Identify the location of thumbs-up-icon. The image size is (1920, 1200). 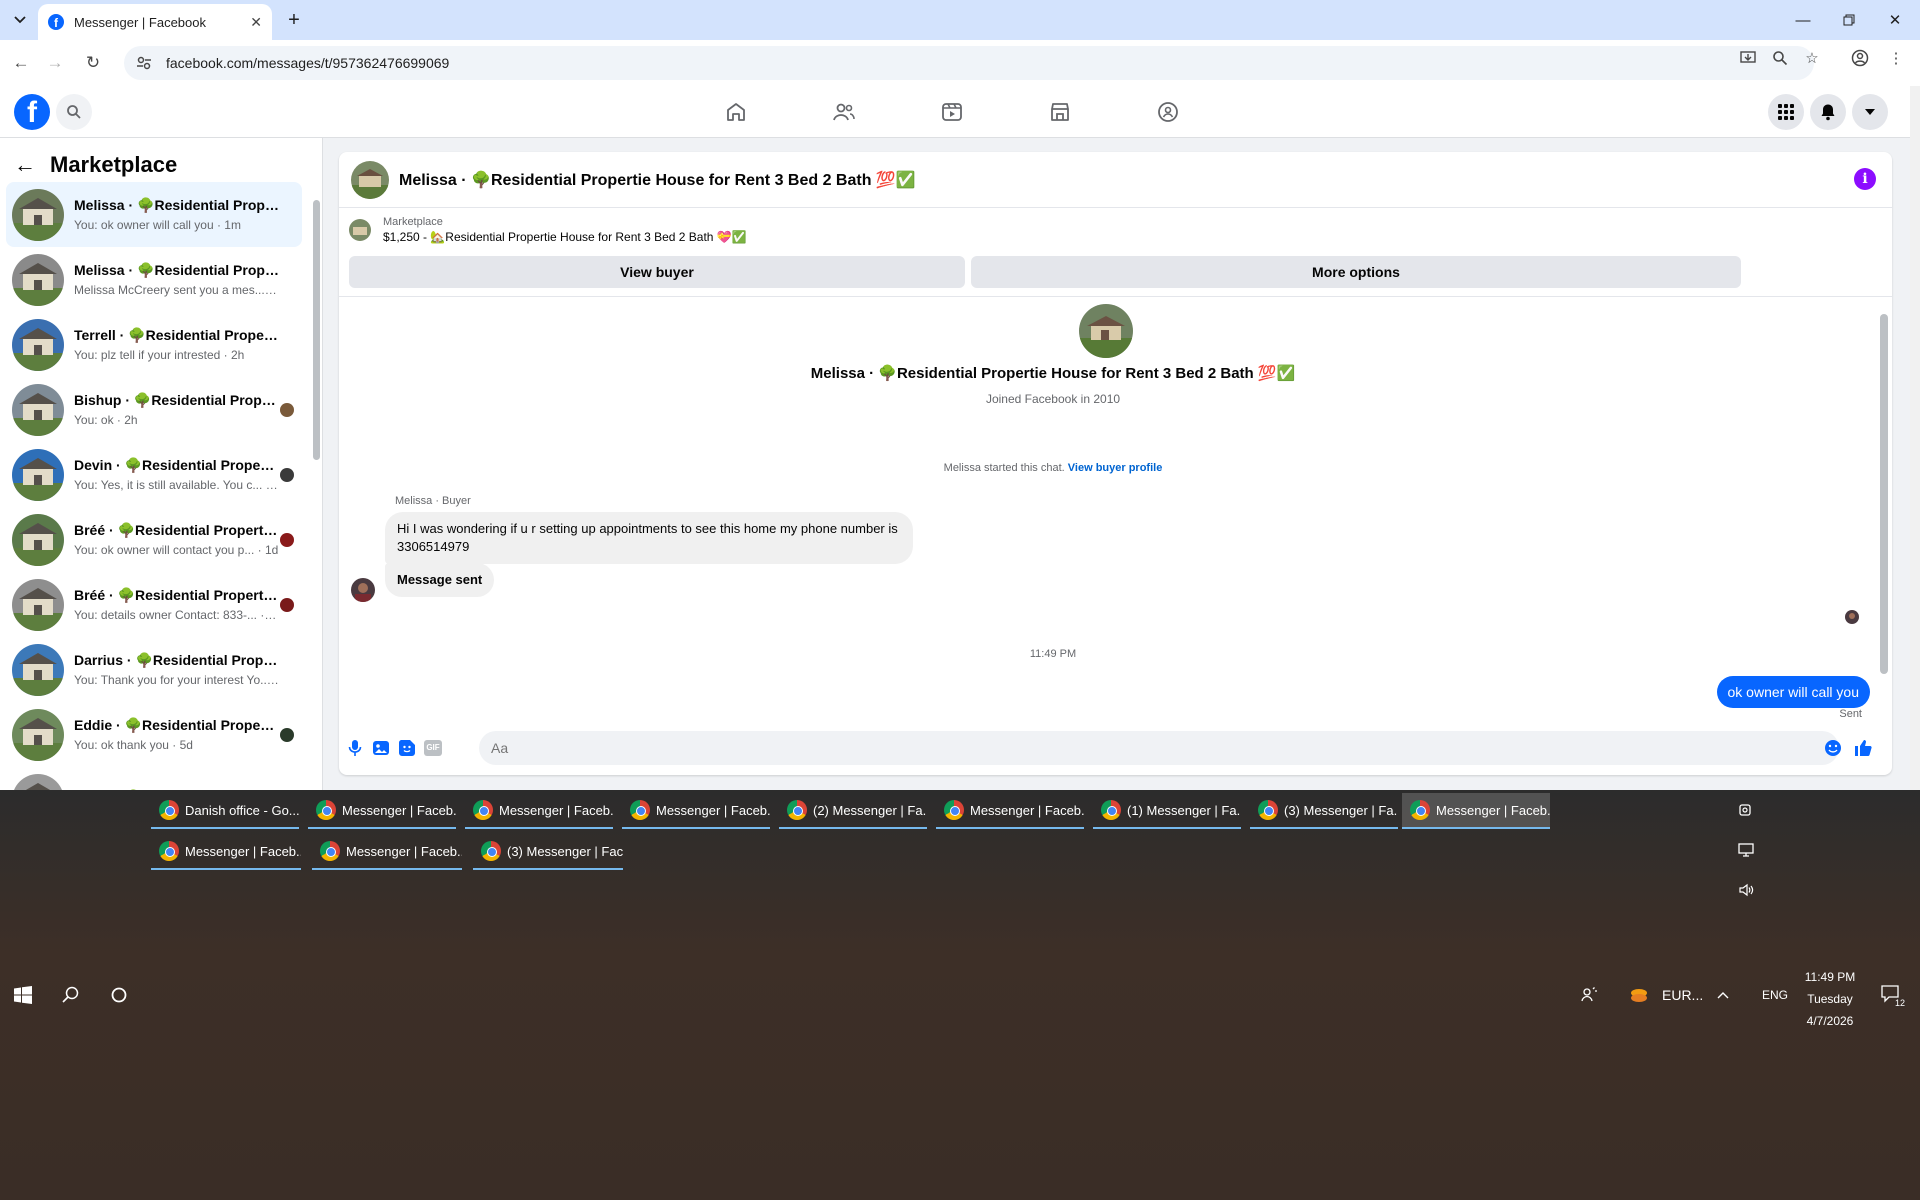
(1863, 748).